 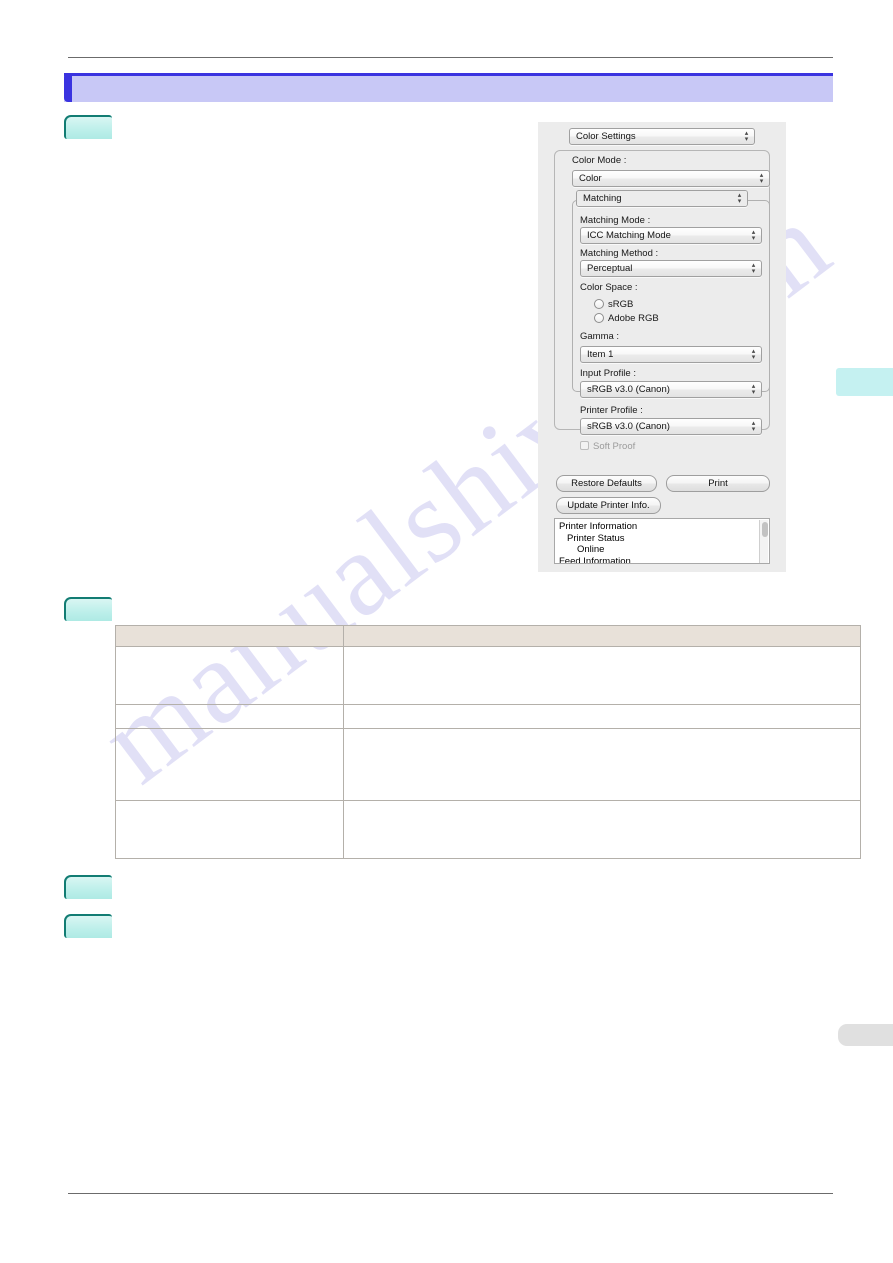 I want to click on section-banner, so click(x=448, y=87).